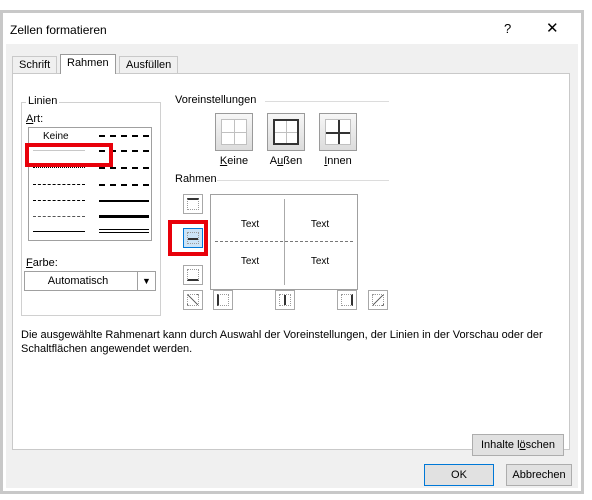  I want to click on preset-inside-label-rest: nnen, so click(339, 161).